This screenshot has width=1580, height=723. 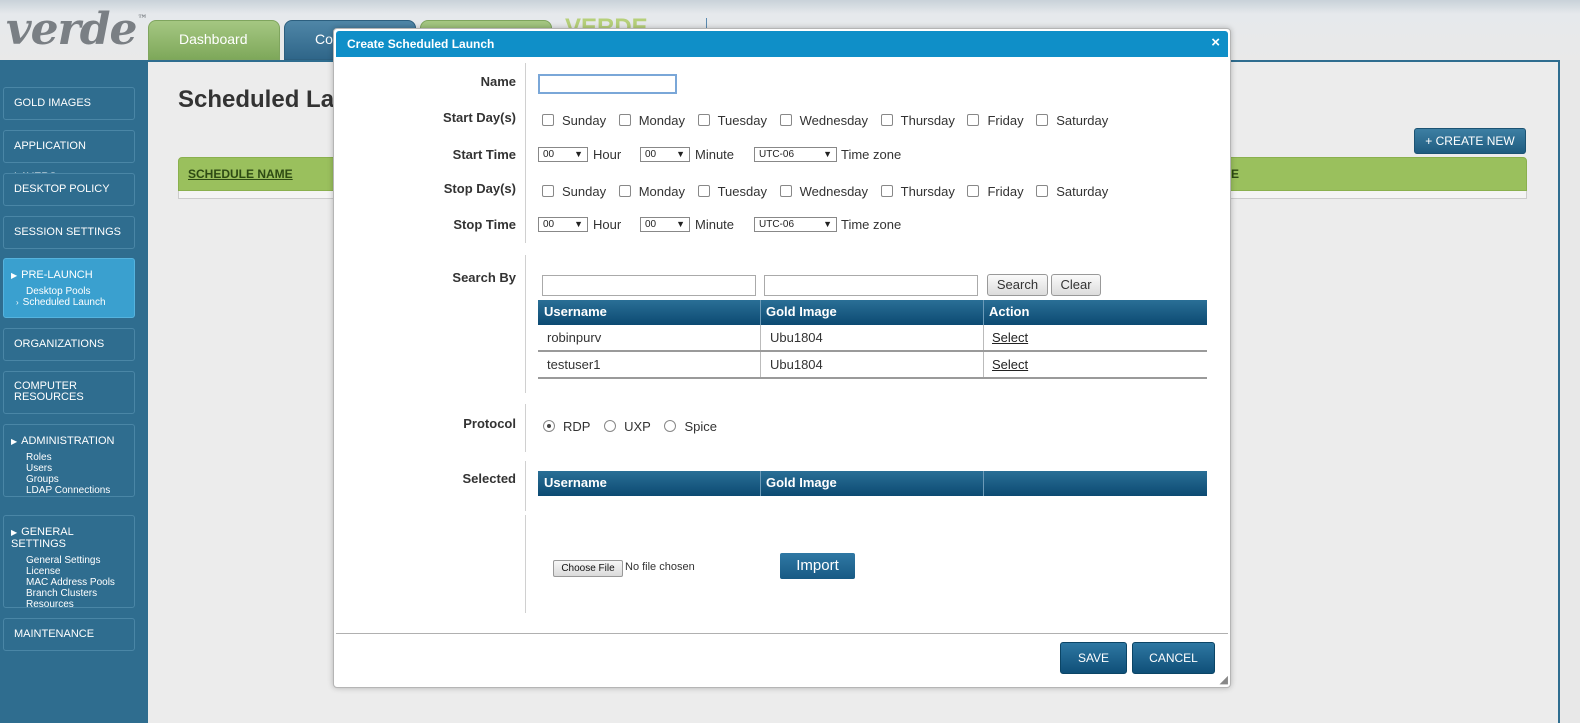 I want to click on sidebar-item-label: PRE-LAUNCH, so click(x=57, y=275).